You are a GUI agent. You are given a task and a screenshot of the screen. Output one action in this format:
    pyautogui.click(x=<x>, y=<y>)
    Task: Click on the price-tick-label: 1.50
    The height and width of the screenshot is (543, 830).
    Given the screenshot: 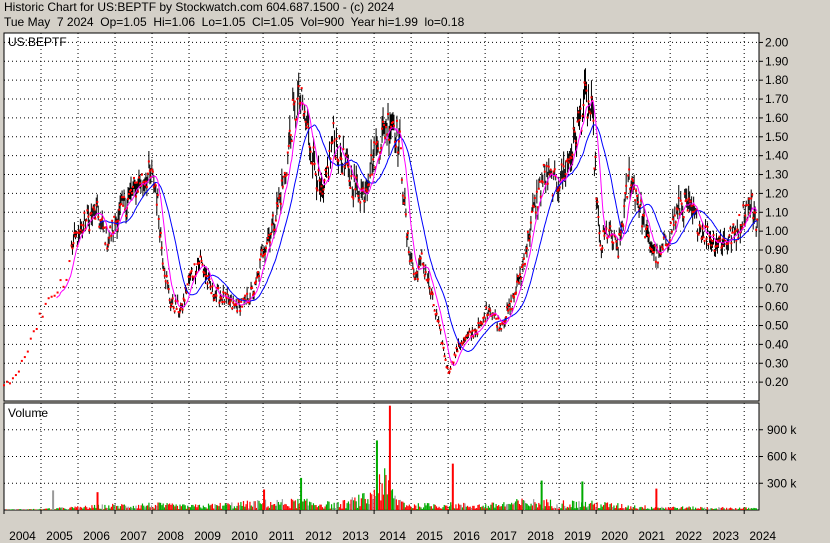 What is the action you would take?
    pyautogui.click(x=777, y=137)
    